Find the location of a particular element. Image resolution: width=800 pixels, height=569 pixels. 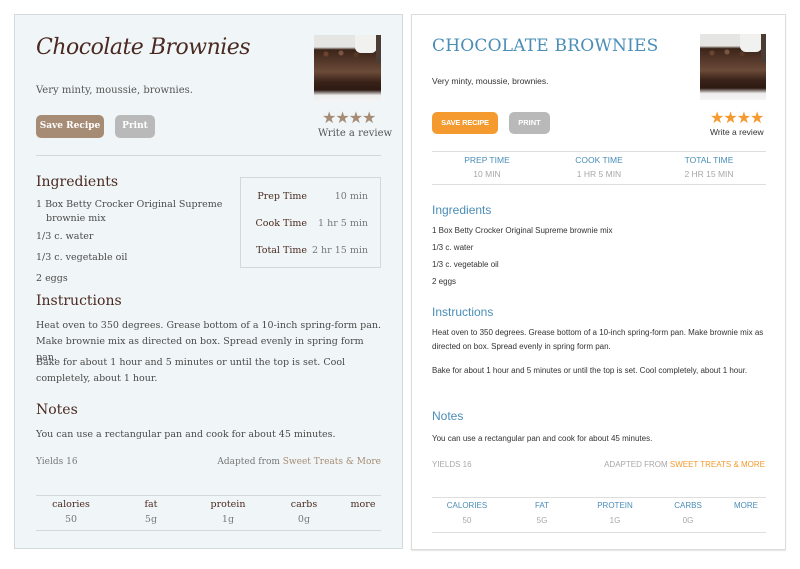

nutrition-label: PROTEIN is located at coordinates (615, 505).